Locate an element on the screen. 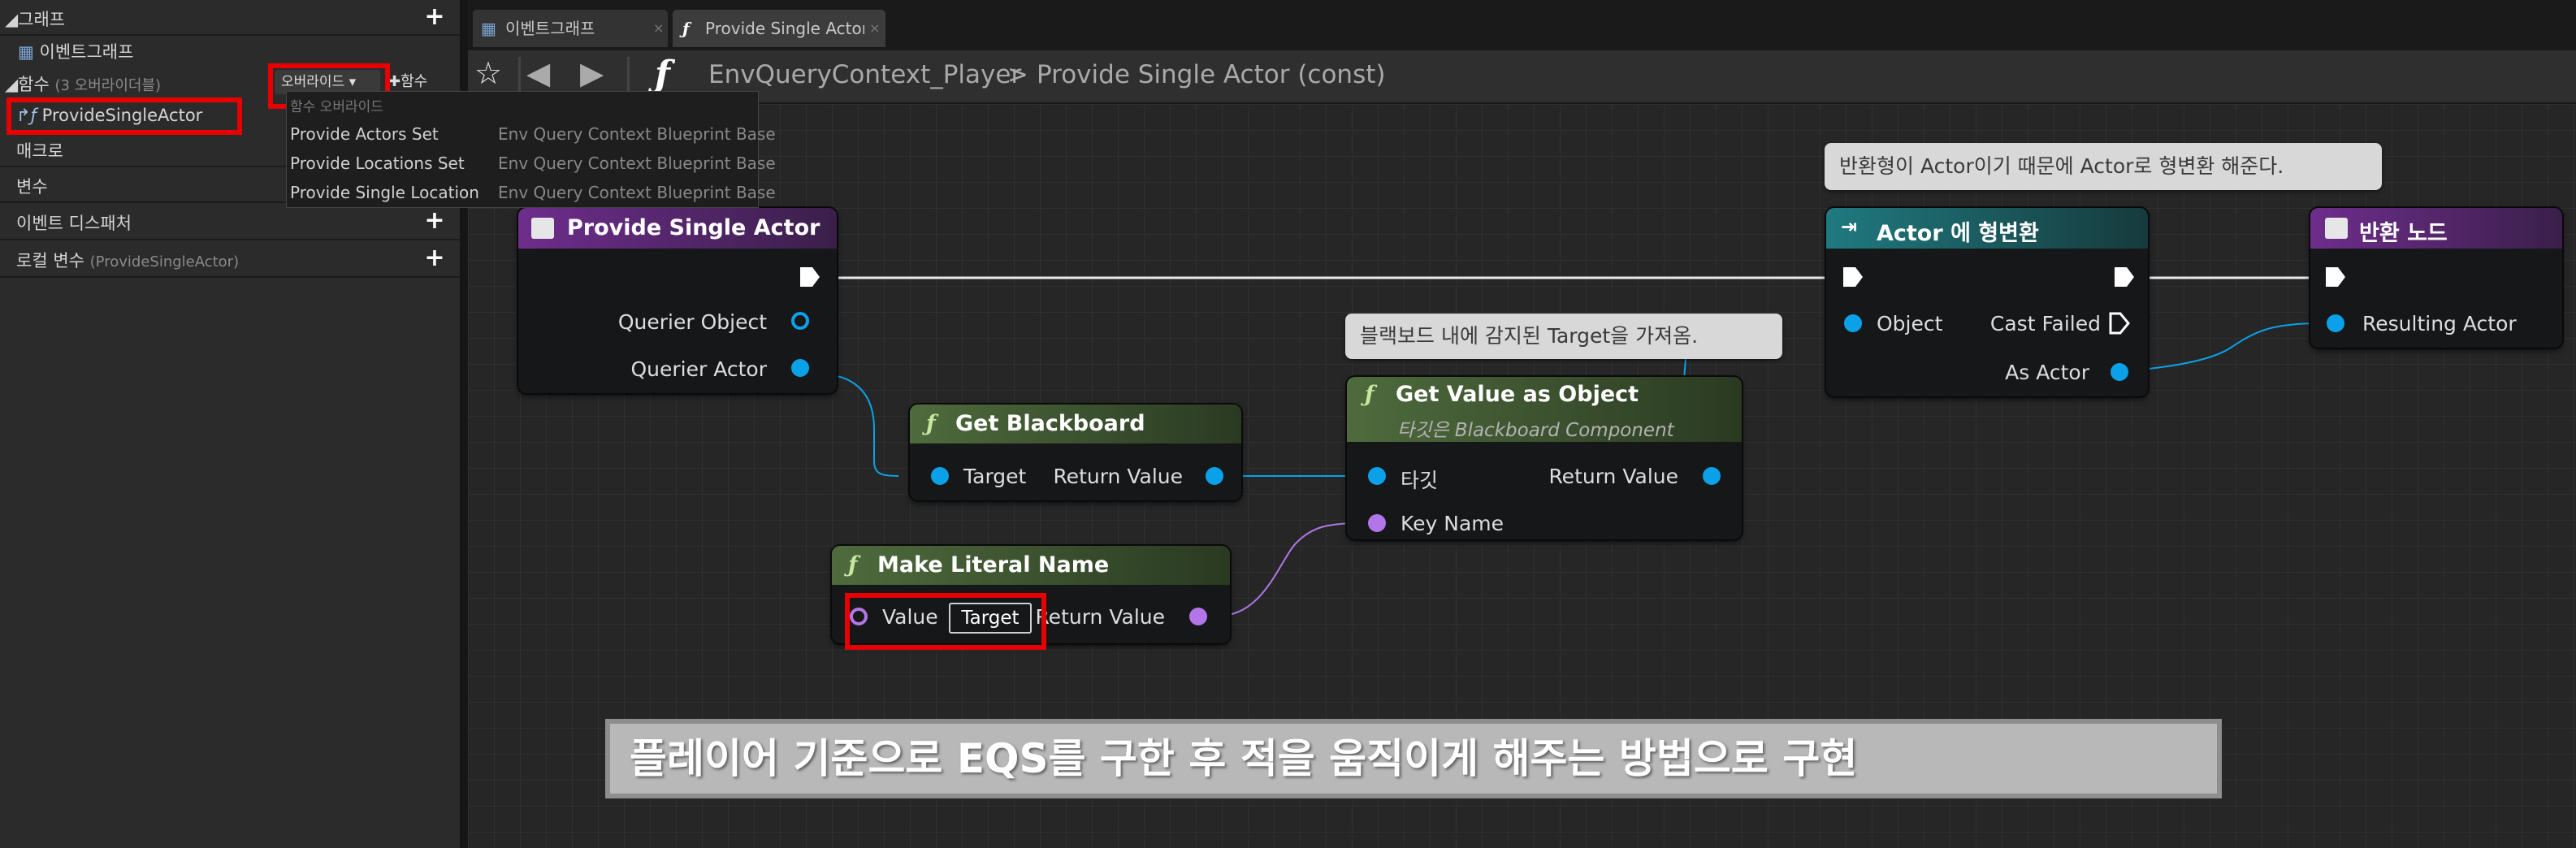 This screenshot has height=848, width=2576. function-tab-icon: ƒ is located at coordinates (686, 28).